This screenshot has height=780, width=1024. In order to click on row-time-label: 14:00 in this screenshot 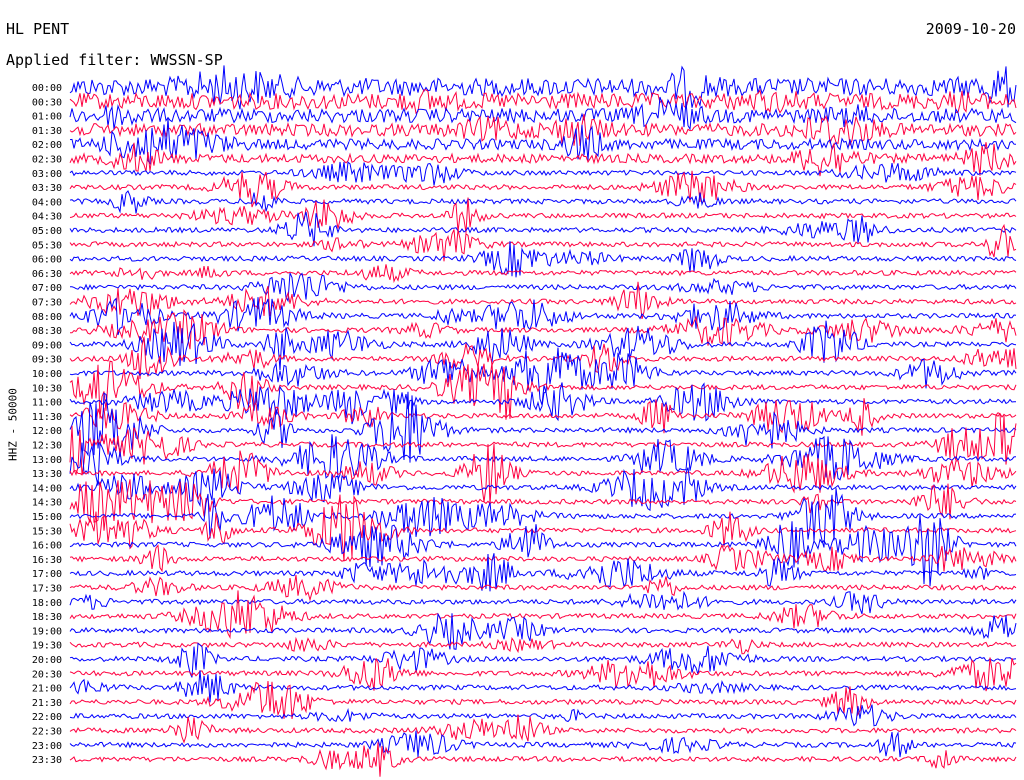, I will do `click(47, 488)`.